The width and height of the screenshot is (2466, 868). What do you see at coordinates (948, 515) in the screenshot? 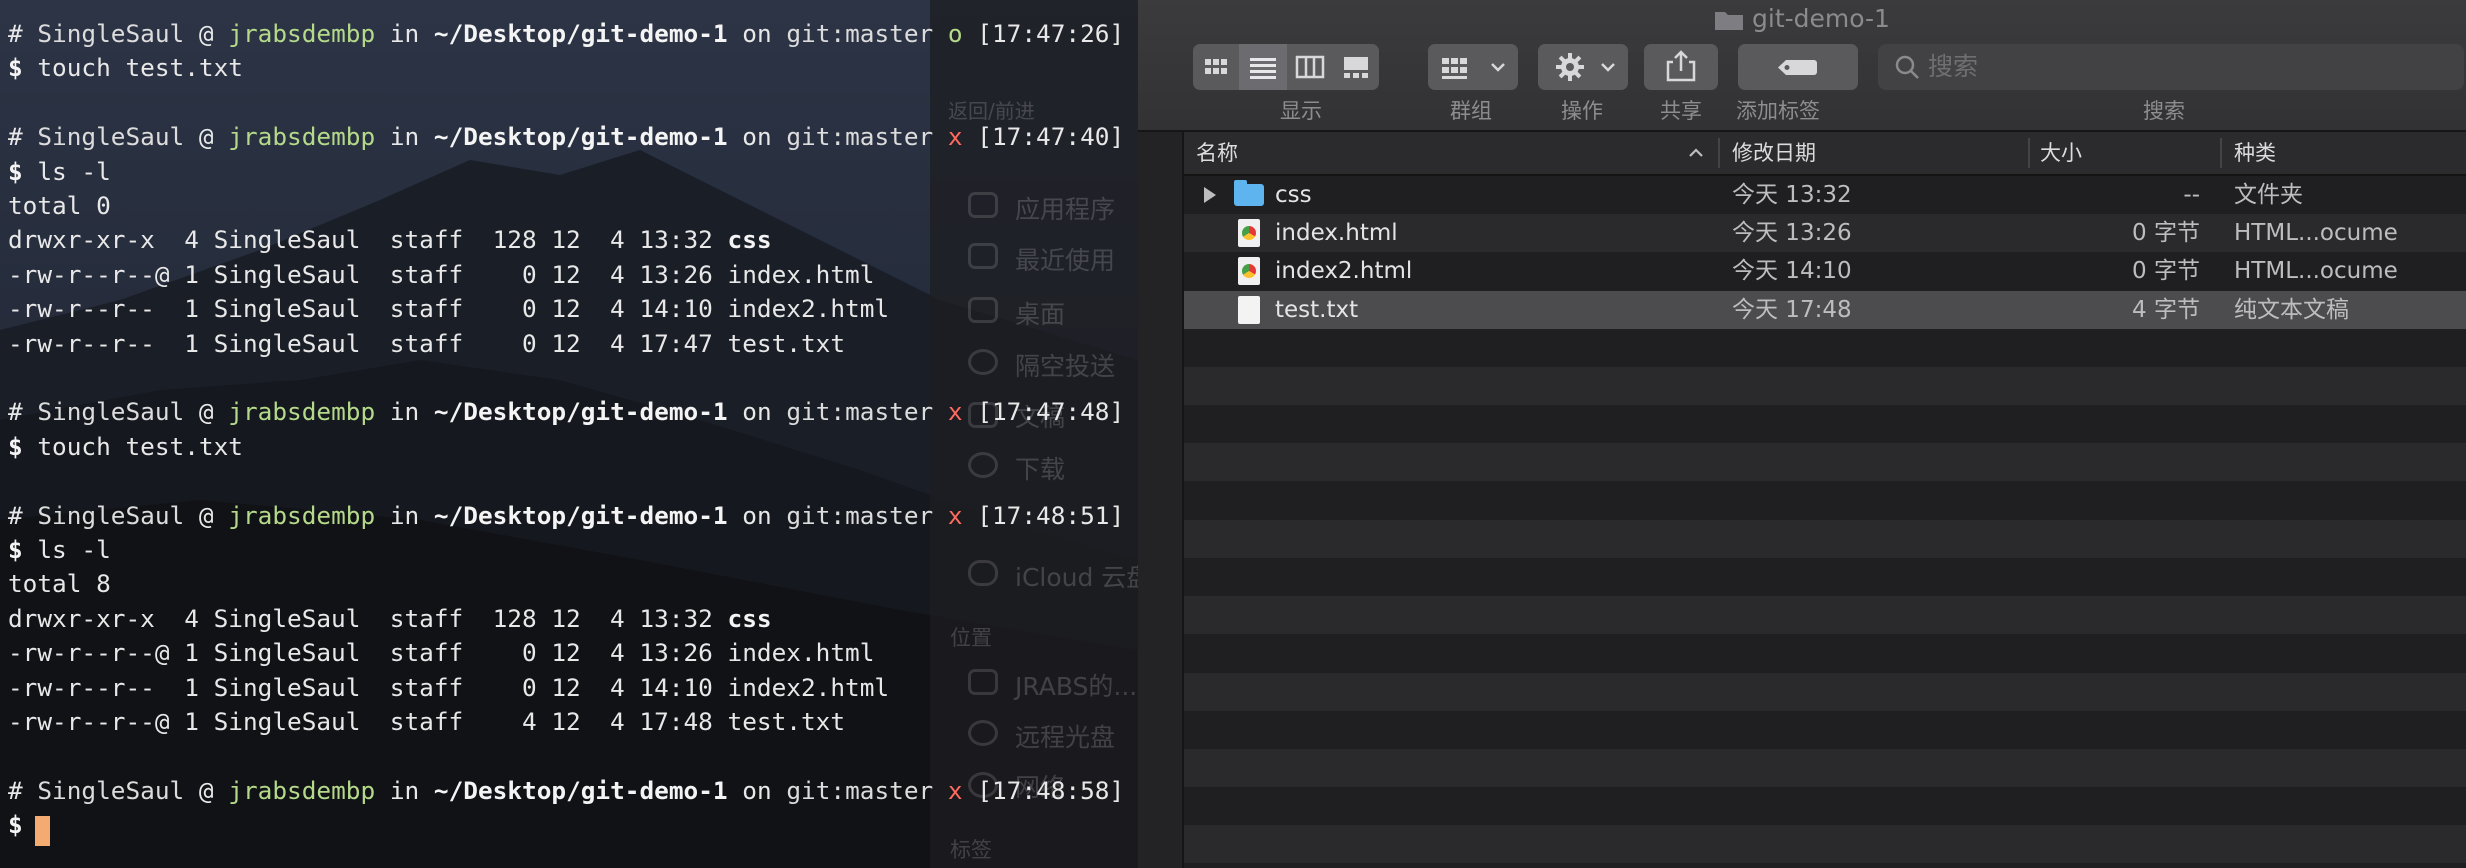
I see `terminal-text: x` at bounding box center [948, 515].